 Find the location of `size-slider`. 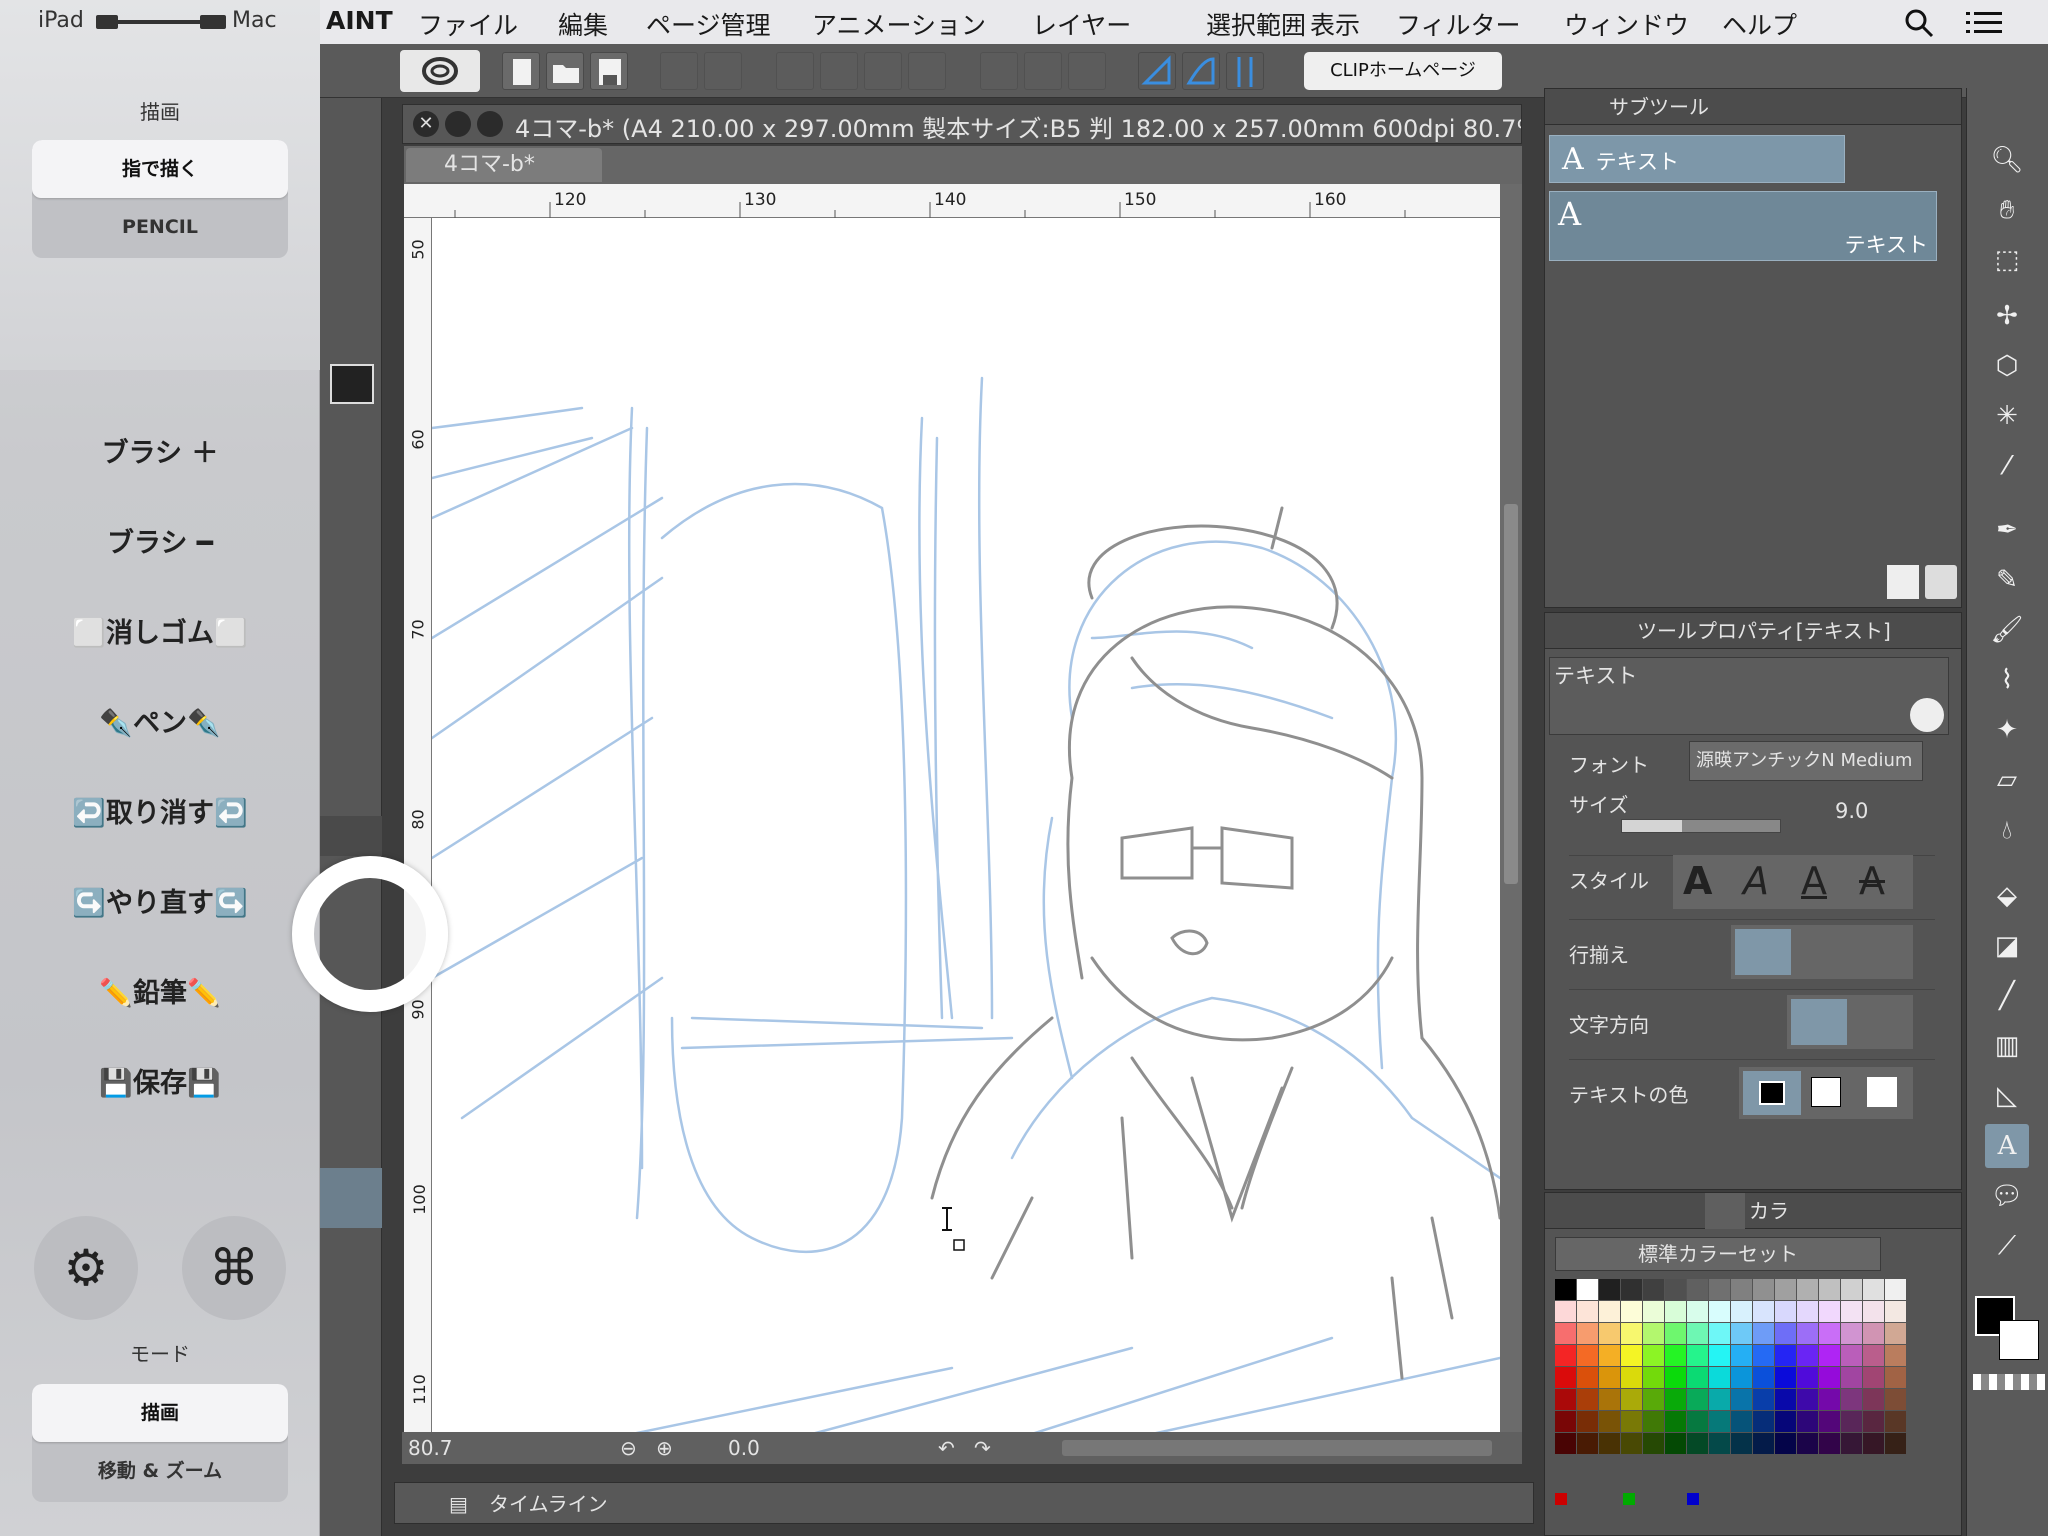

size-slider is located at coordinates (1701, 826).